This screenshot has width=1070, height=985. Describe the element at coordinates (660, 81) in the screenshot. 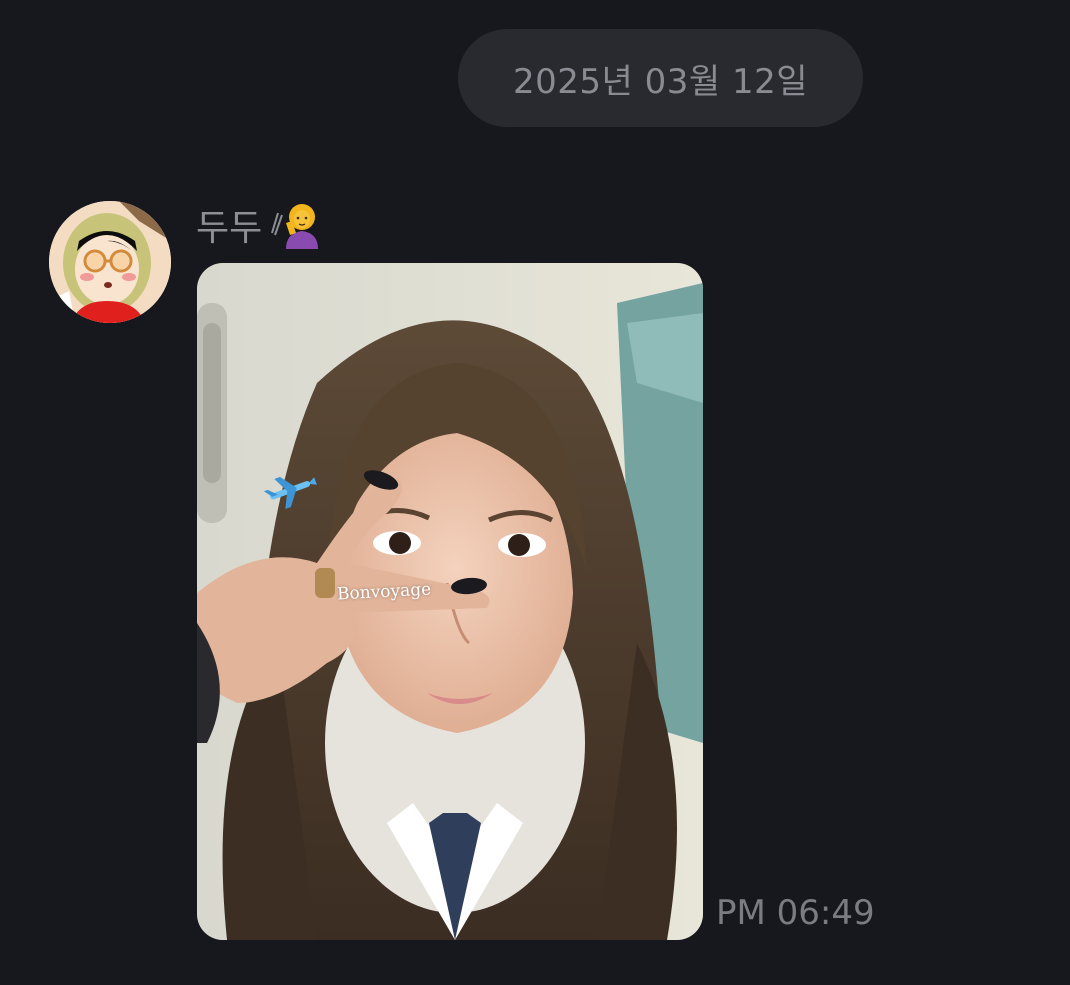

I see `date-divider-label: 2025년 03월 12일` at that location.